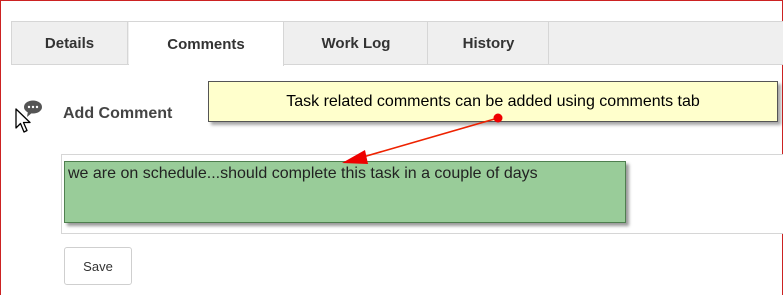 The width and height of the screenshot is (783, 295). What do you see at coordinates (98, 266) in the screenshot?
I see `save-button: Save` at bounding box center [98, 266].